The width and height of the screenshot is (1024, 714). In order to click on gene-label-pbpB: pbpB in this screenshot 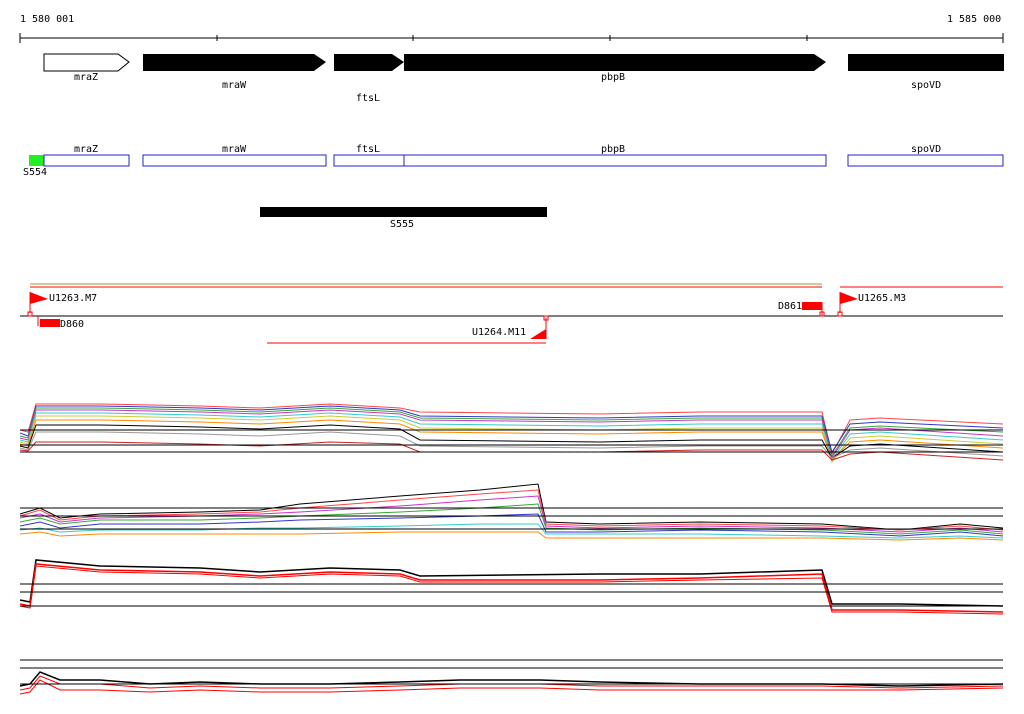, I will do `click(613, 77)`.